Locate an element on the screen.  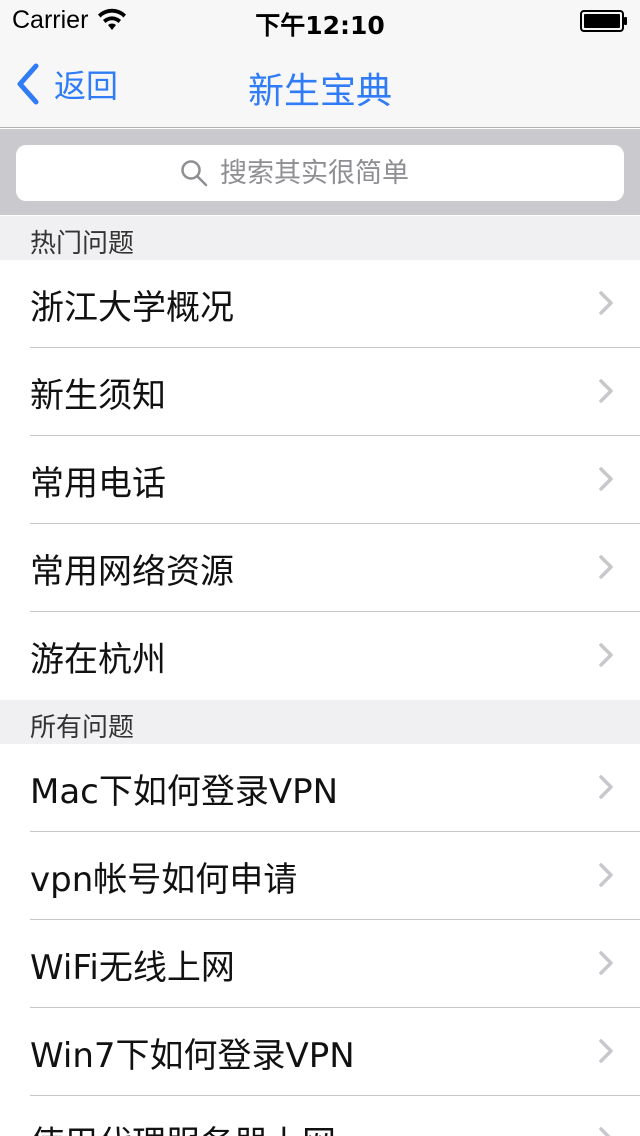
page-title: 新生宝典 is located at coordinates (319, 91).